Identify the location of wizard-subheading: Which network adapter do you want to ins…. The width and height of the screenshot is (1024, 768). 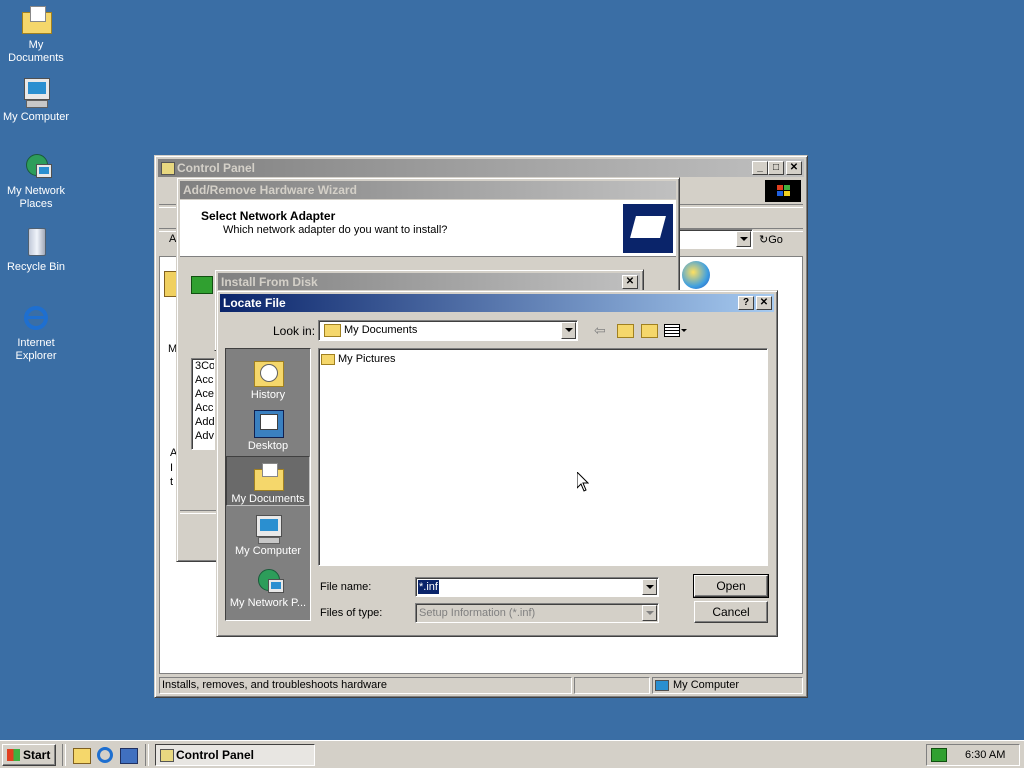
(335, 230).